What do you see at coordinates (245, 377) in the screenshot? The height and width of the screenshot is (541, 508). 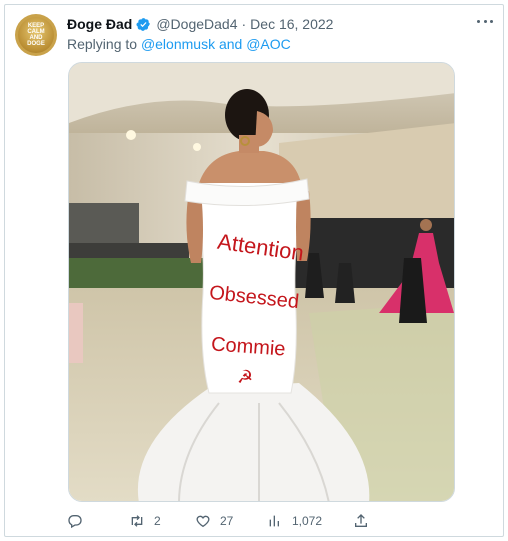 I see `hammer-sickle-symbol: ☭` at bounding box center [245, 377].